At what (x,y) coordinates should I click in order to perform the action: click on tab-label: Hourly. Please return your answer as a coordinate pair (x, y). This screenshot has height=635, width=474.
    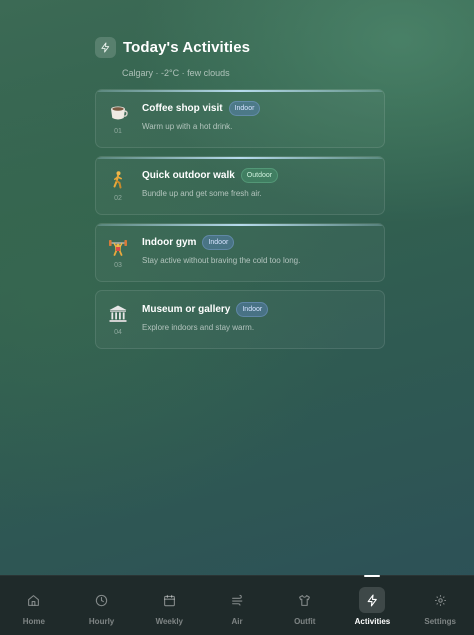
    Looking at the image, I should click on (101, 621).